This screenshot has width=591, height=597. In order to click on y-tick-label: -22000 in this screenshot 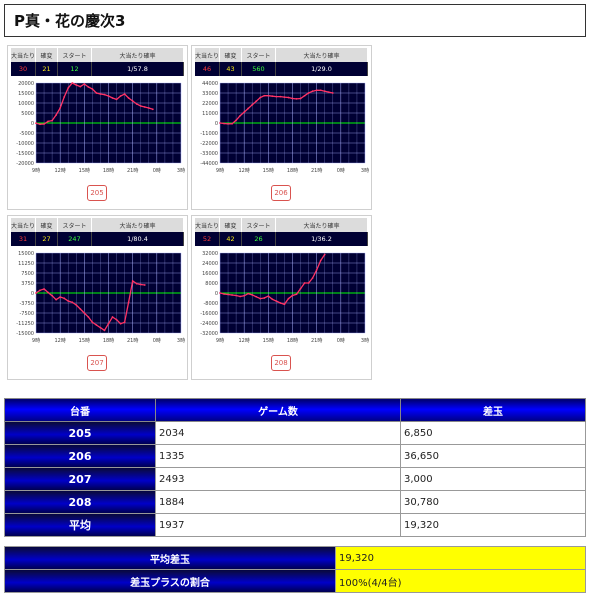, I will do `click(209, 144)`.